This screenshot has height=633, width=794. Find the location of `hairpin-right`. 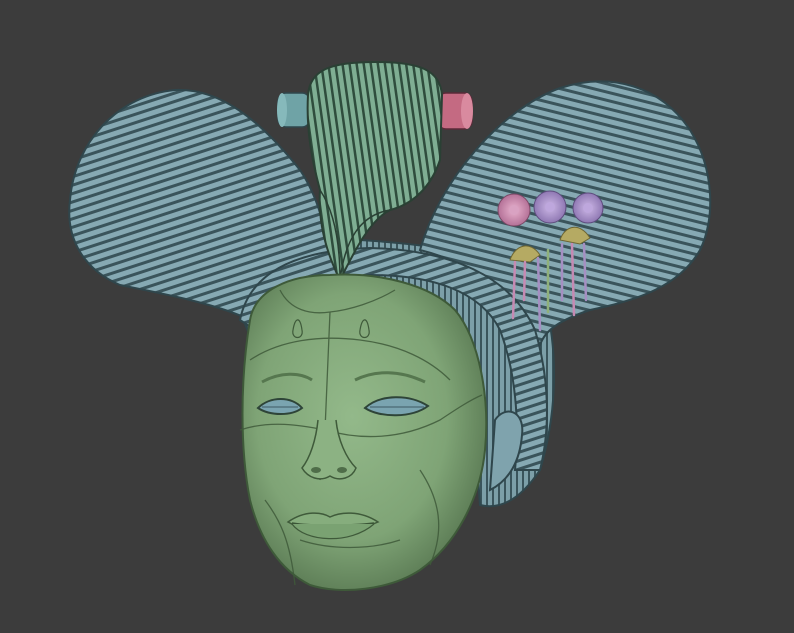

hairpin-right is located at coordinates (455, 111).